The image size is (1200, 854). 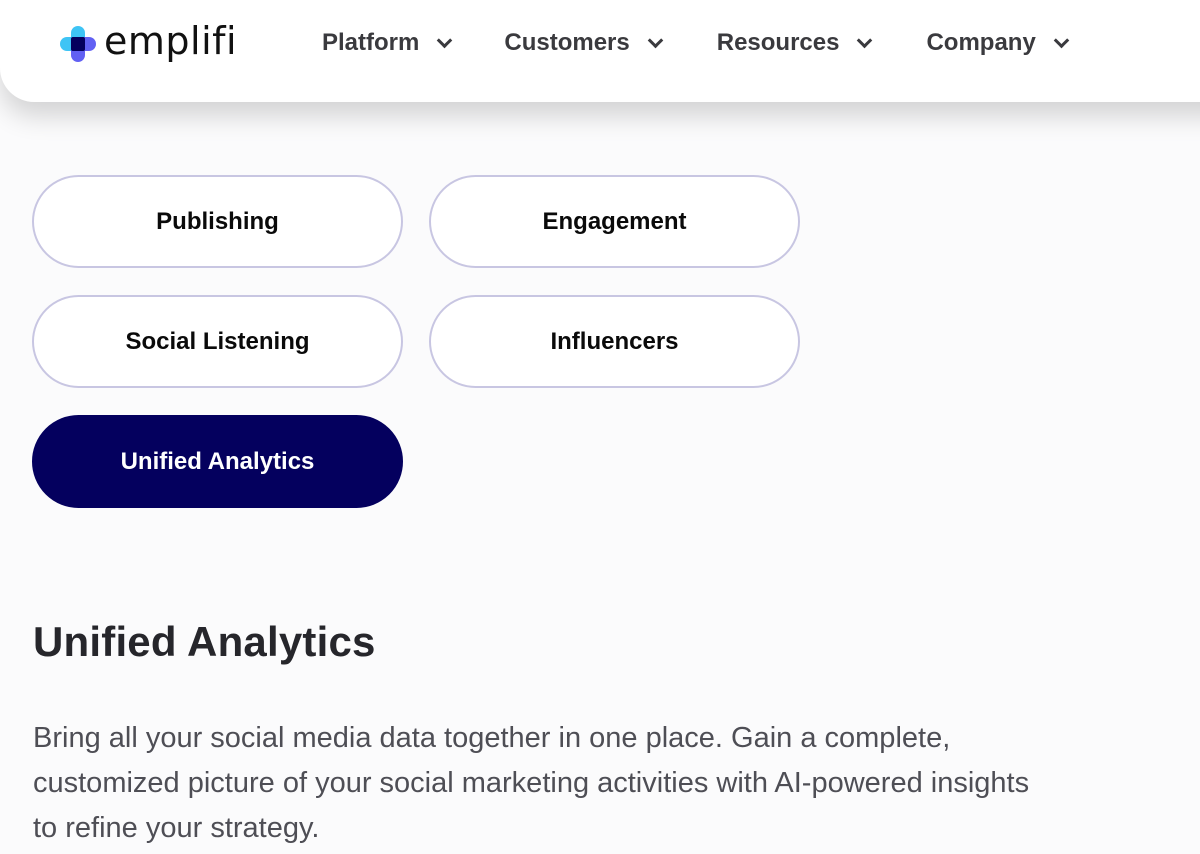 I want to click on nav-item-company: Company, so click(x=998, y=43).